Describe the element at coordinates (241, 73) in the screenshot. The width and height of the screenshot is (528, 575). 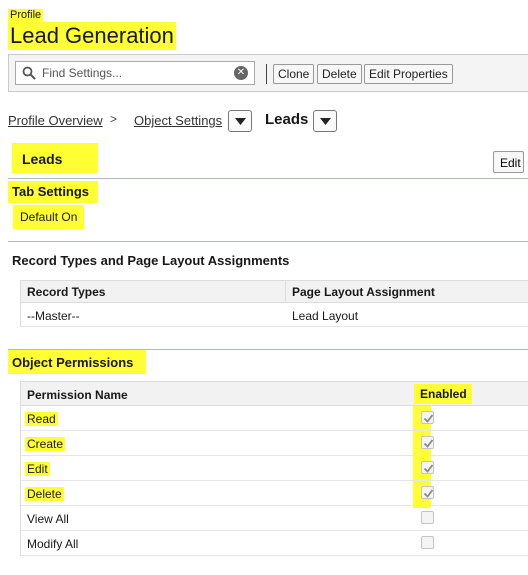
I see `clear-icon: ✕` at that location.